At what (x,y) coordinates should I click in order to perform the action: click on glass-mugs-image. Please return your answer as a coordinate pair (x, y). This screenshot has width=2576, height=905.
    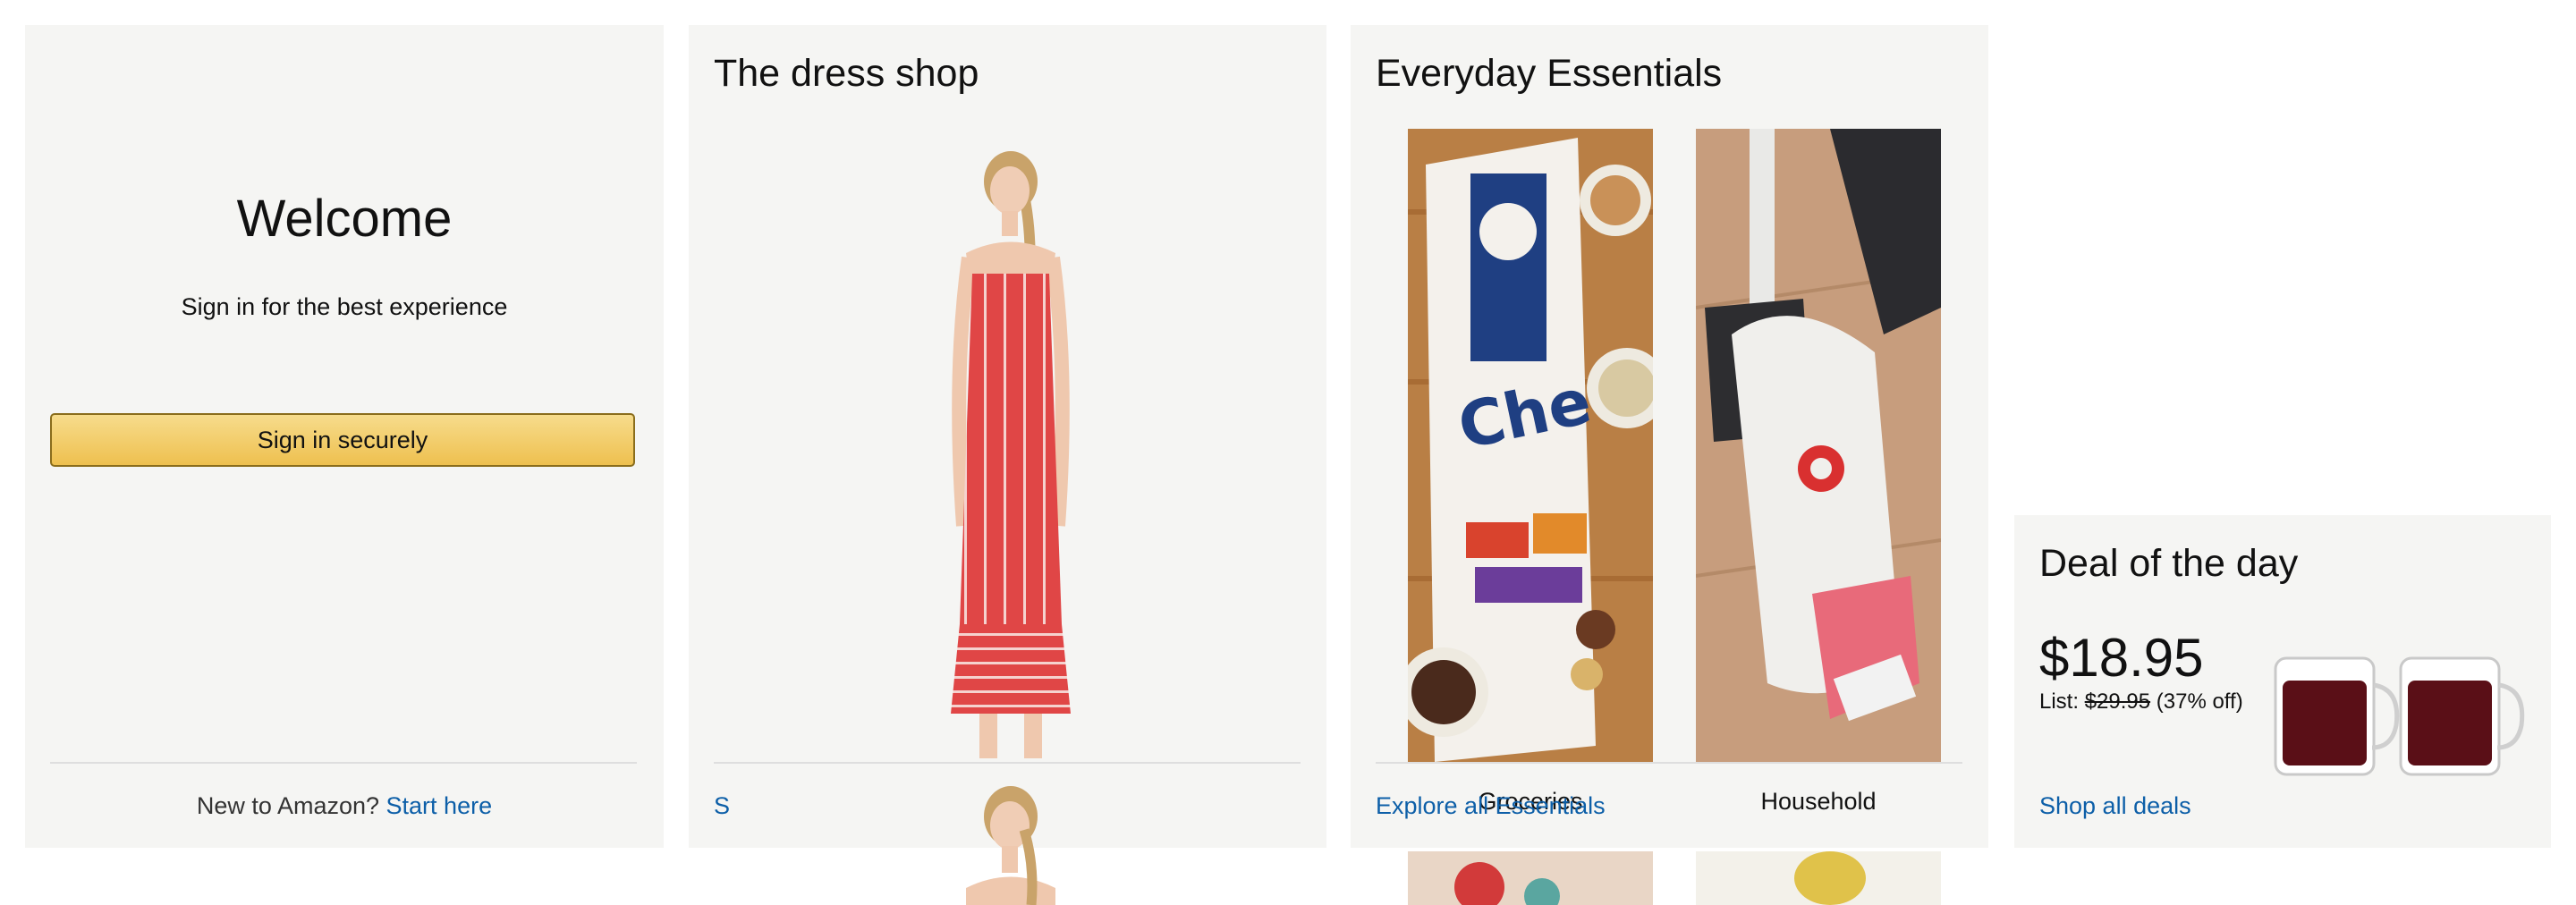
    Looking at the image, I should click on (2399, 716).